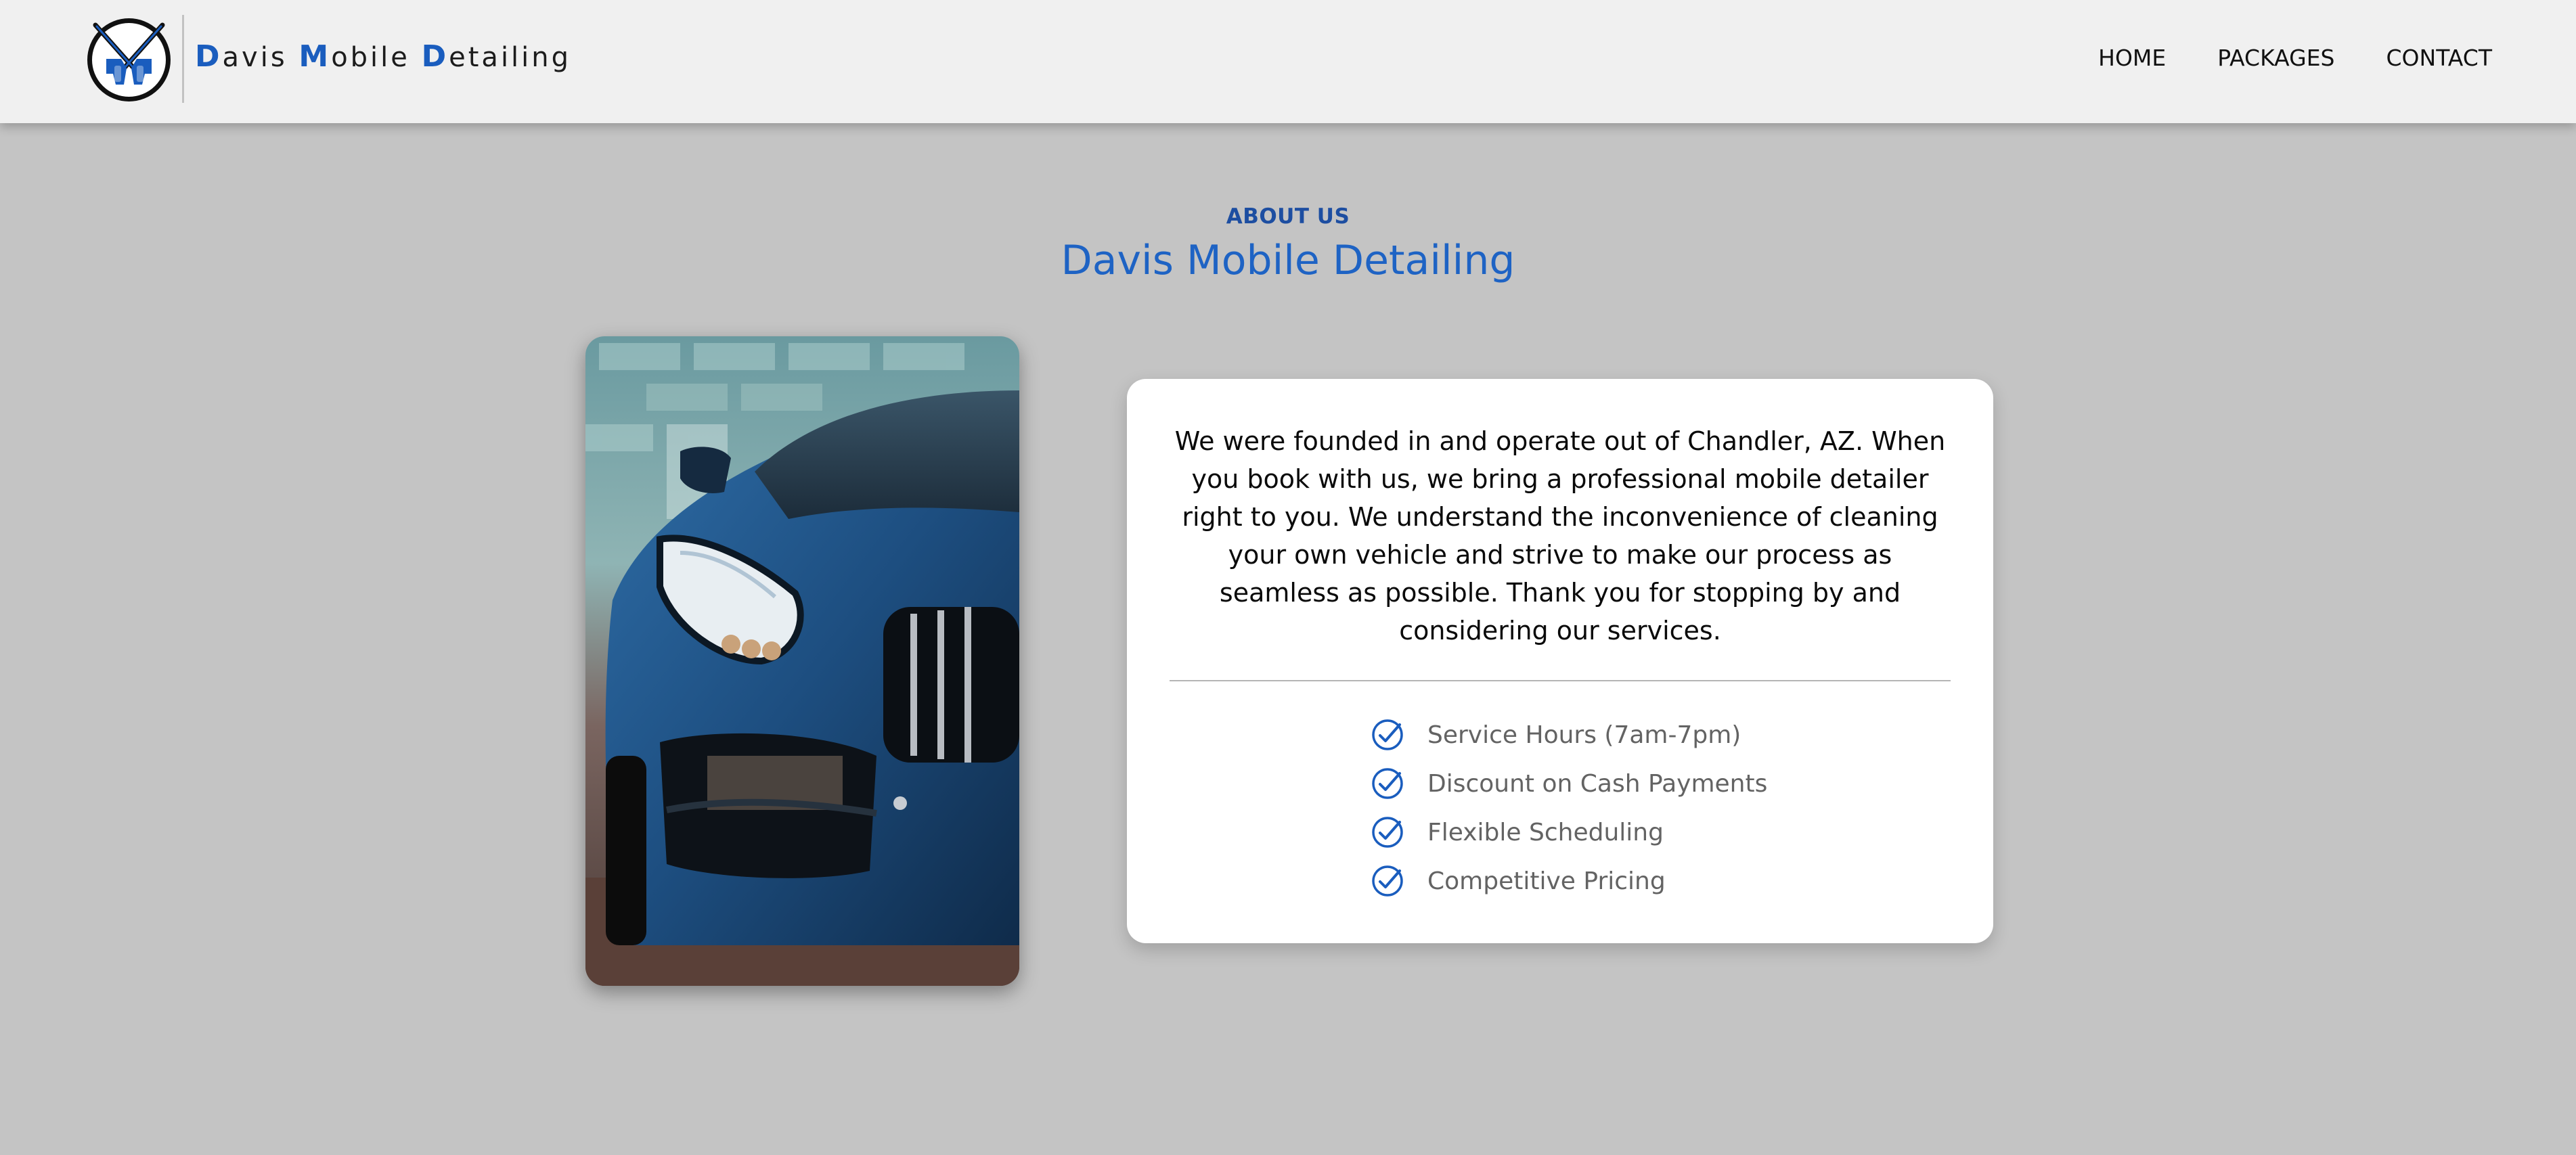  Describe the element at coordinates (1597, 783) in the screenshot. I see `feature-label: Discount on Cash Payments` at that location.